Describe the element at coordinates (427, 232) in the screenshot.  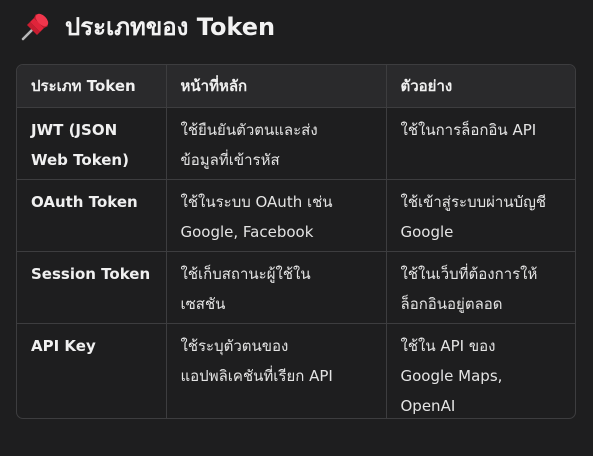
I see `cell-line: Google` at that location.